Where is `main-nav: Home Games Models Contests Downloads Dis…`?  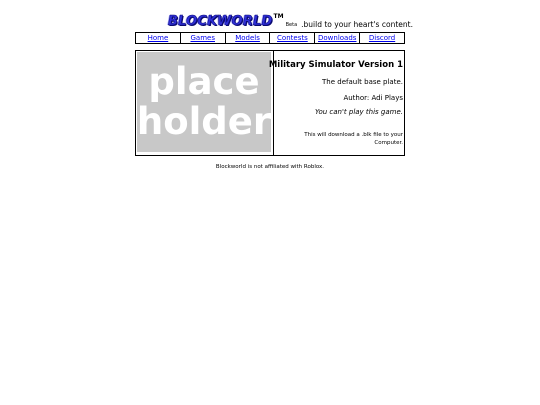 main-nav: Home Games Models Contests Downloads Dis… is located at coordinates (270, 38).